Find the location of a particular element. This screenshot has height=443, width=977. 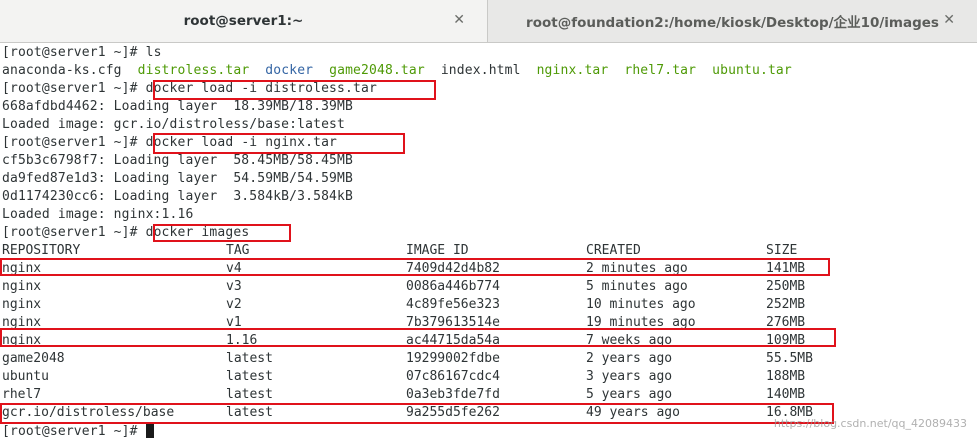

table-cell: game2048 is located at coordinates (33, 358).